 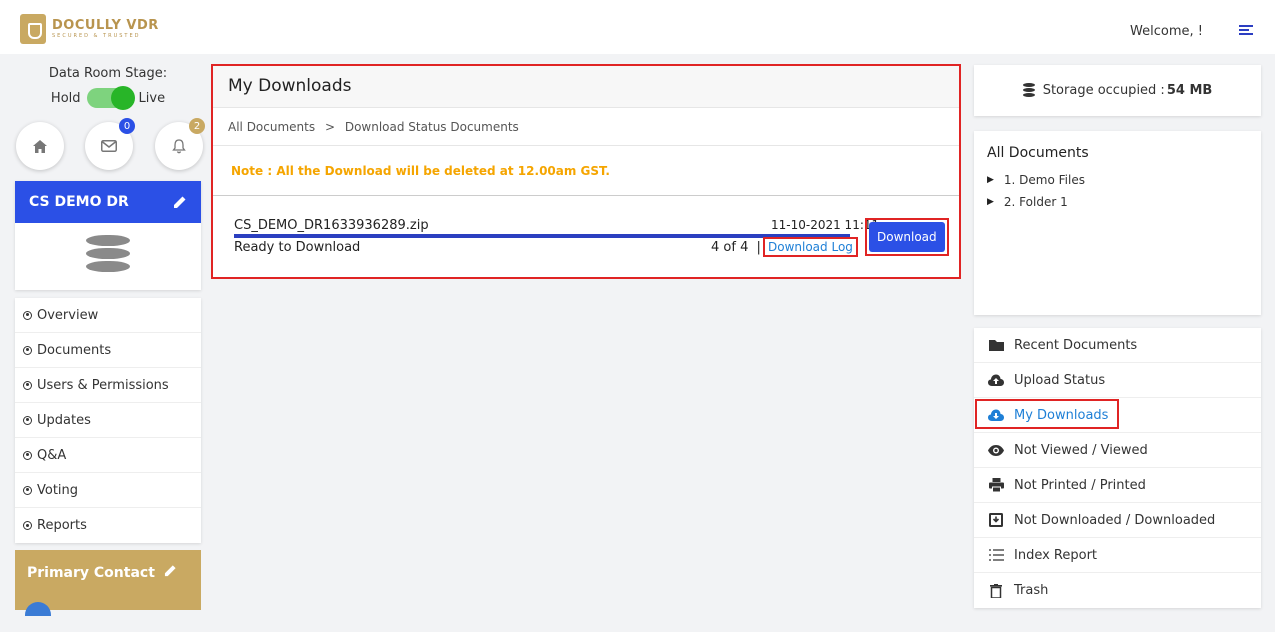 What do you see at coordinates (108, 572) in the screenshot?
I see `primary-contact-header: Primary Contact` at bounding box center [108, 572].